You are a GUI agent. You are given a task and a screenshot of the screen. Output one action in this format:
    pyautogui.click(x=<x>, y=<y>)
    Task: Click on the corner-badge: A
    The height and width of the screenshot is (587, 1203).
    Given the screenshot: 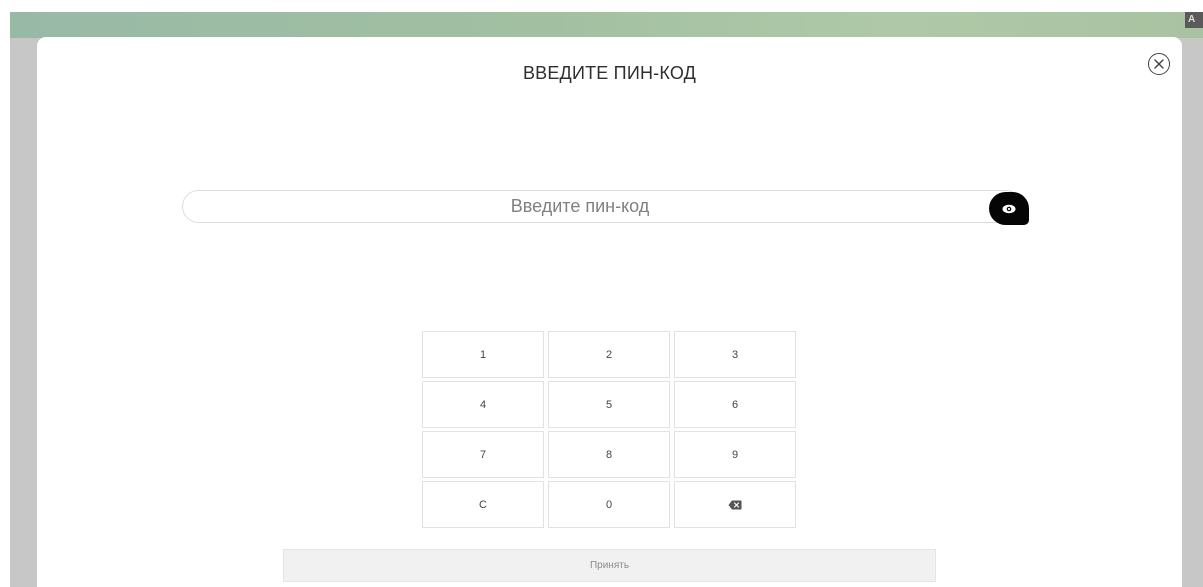 What is the action you would take?
    pyautogui.click(x=1194, y=20)
    